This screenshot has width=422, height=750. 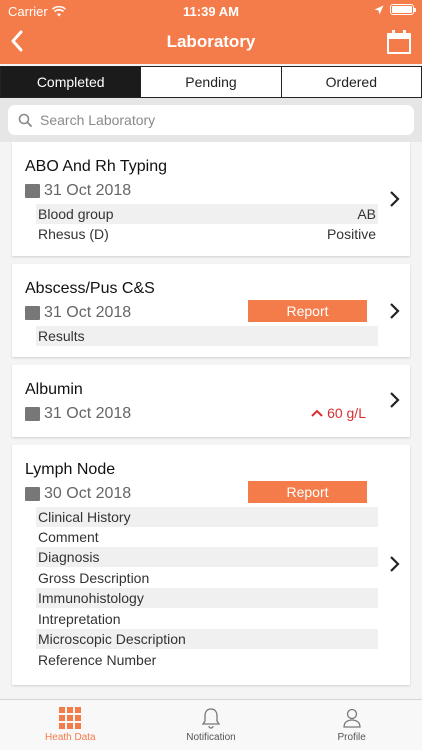 What do you see at coordinates (70, 718) in the screenshot?
I see `grid-icon` at bounding box center [70, 718].